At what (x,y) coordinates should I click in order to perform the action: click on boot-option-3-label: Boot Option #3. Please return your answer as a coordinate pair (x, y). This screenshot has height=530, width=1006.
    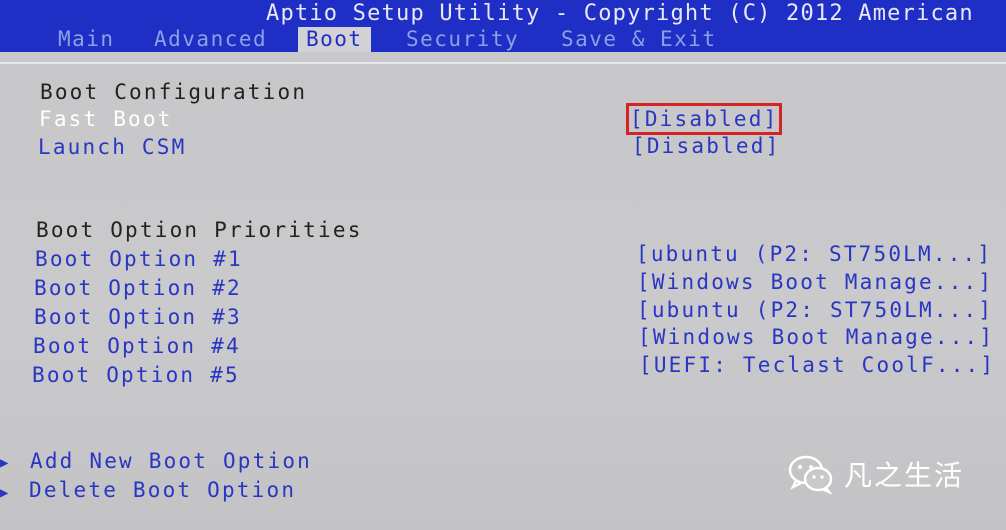
    Looking at the image, I should click on (138, 317).